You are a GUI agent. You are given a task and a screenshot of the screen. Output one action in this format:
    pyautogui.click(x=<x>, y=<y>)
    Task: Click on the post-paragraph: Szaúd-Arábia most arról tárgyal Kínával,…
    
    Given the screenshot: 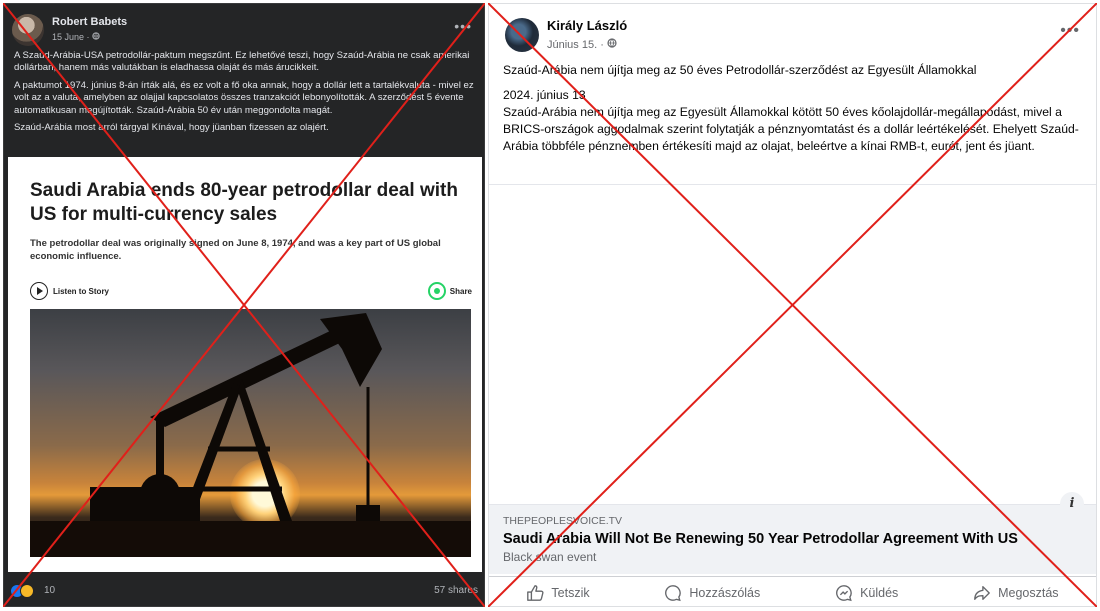 What is the action you would take?
    pyautogui.click(x=171, y=128)
    